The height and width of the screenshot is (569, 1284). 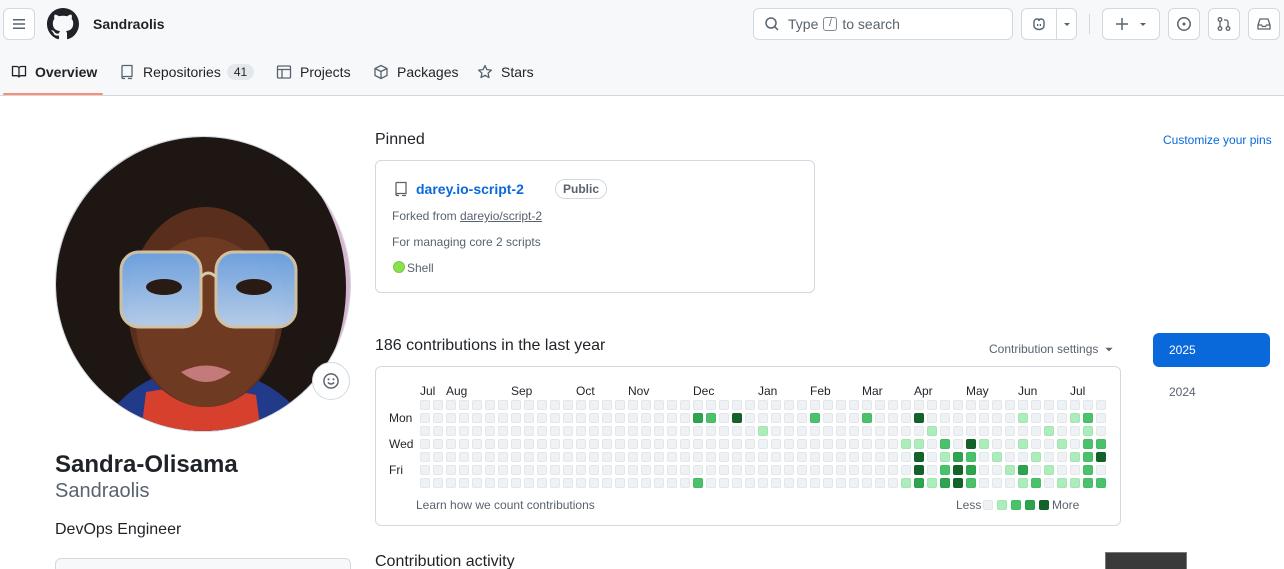 What do you see at coordinates (19, 24) in the screenshot?
I see `menu-button` at bounding box center [19, 24].